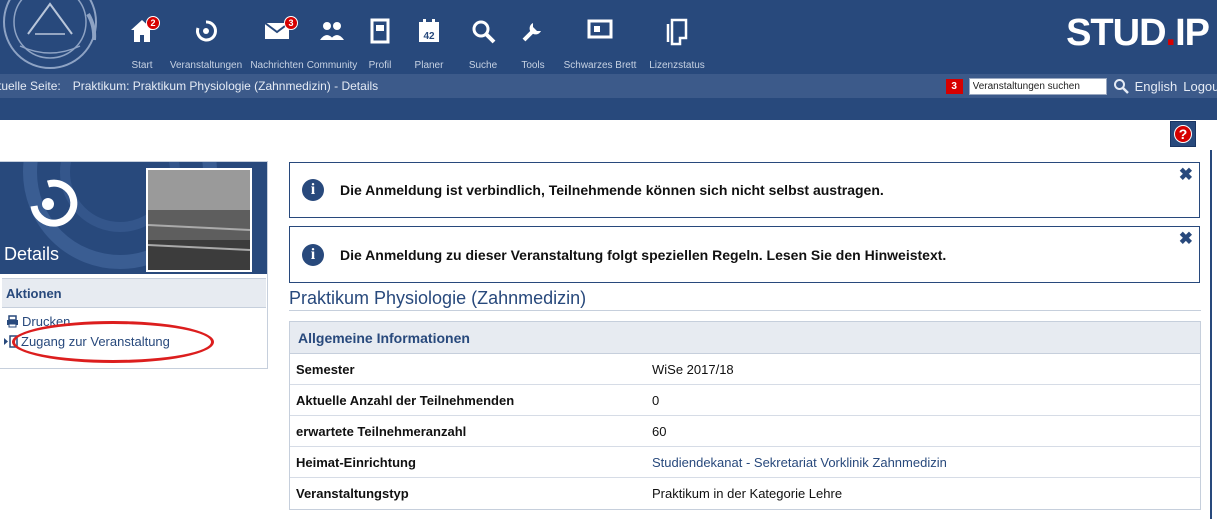 This screenshot has width=1217, height=519. What do you see at coordinates (677, 65) in the screenshot?
I see `nav-label-lizenzstatus: Lizenzstatus` at bounding box center [677, 65].